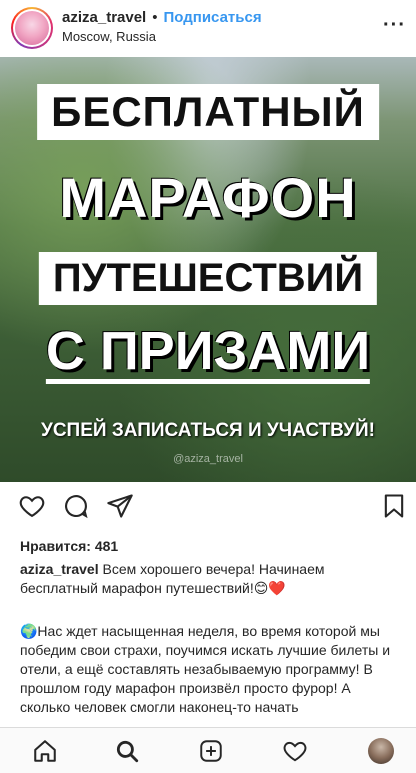 The height and width of the screenshot is (773, 416). I want to click on activity-heart-icon, so click(295, 751).